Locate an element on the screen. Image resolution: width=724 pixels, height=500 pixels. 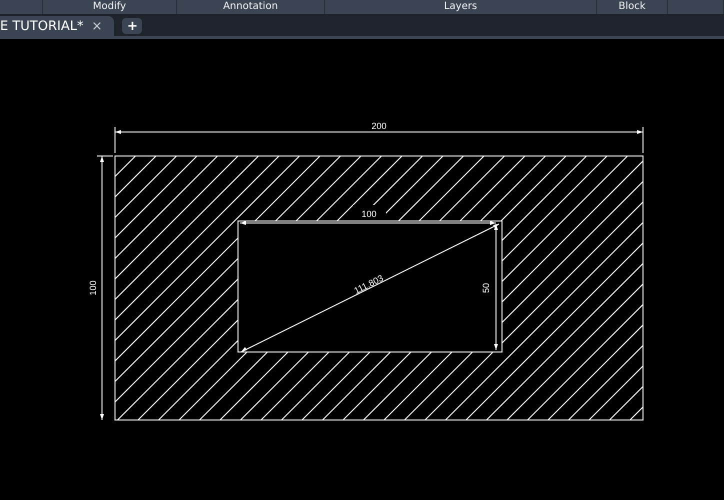
ribbon-panel-title: Layers is located at coordinates (461, 7).